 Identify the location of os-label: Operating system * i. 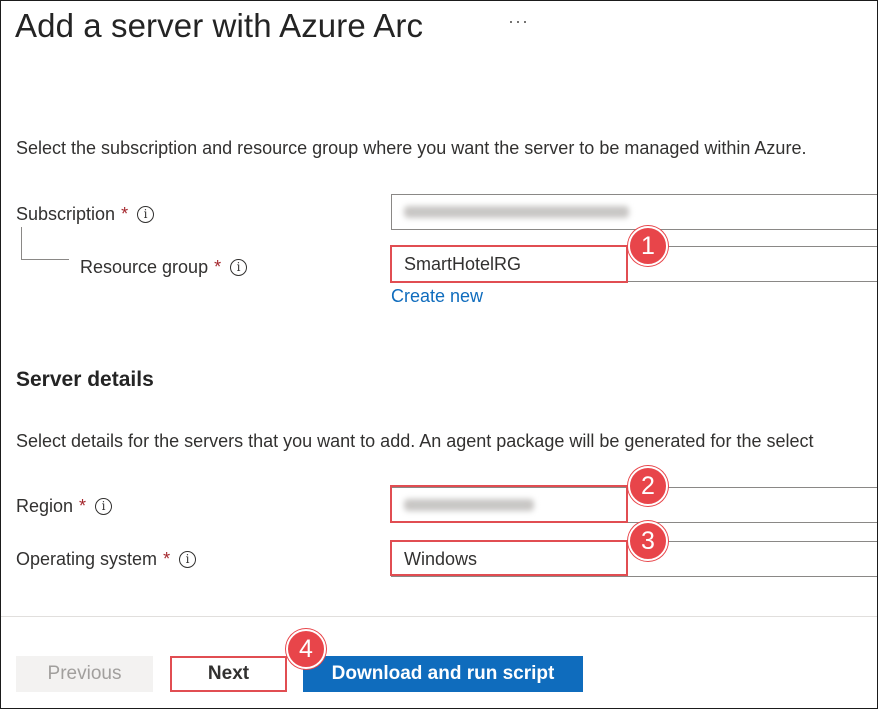
(106, 559).